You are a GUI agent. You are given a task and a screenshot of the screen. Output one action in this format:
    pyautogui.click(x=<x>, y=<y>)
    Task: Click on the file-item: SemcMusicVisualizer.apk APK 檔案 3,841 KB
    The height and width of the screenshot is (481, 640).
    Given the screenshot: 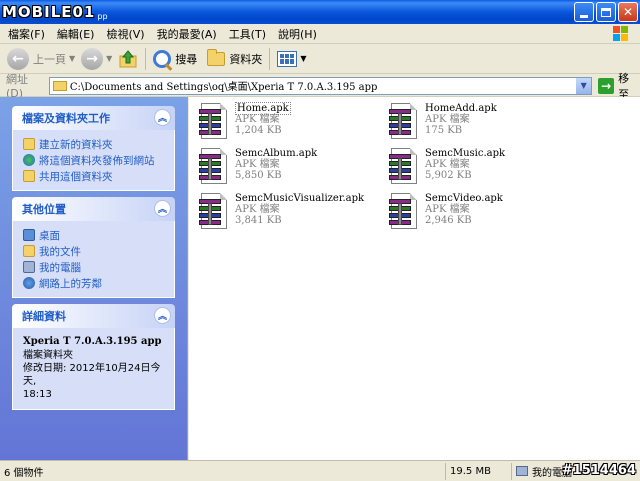 What is the action you would take?
    pyautogui.click(x=287, y=213)
    